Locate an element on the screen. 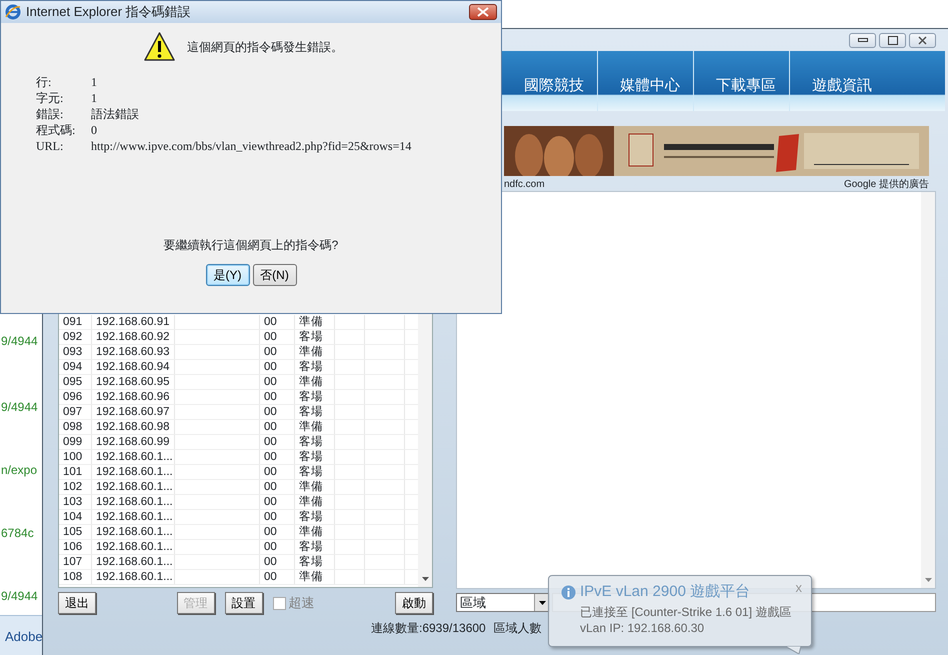  detail-label: 錯誤: is located at coordinates (50, 114).